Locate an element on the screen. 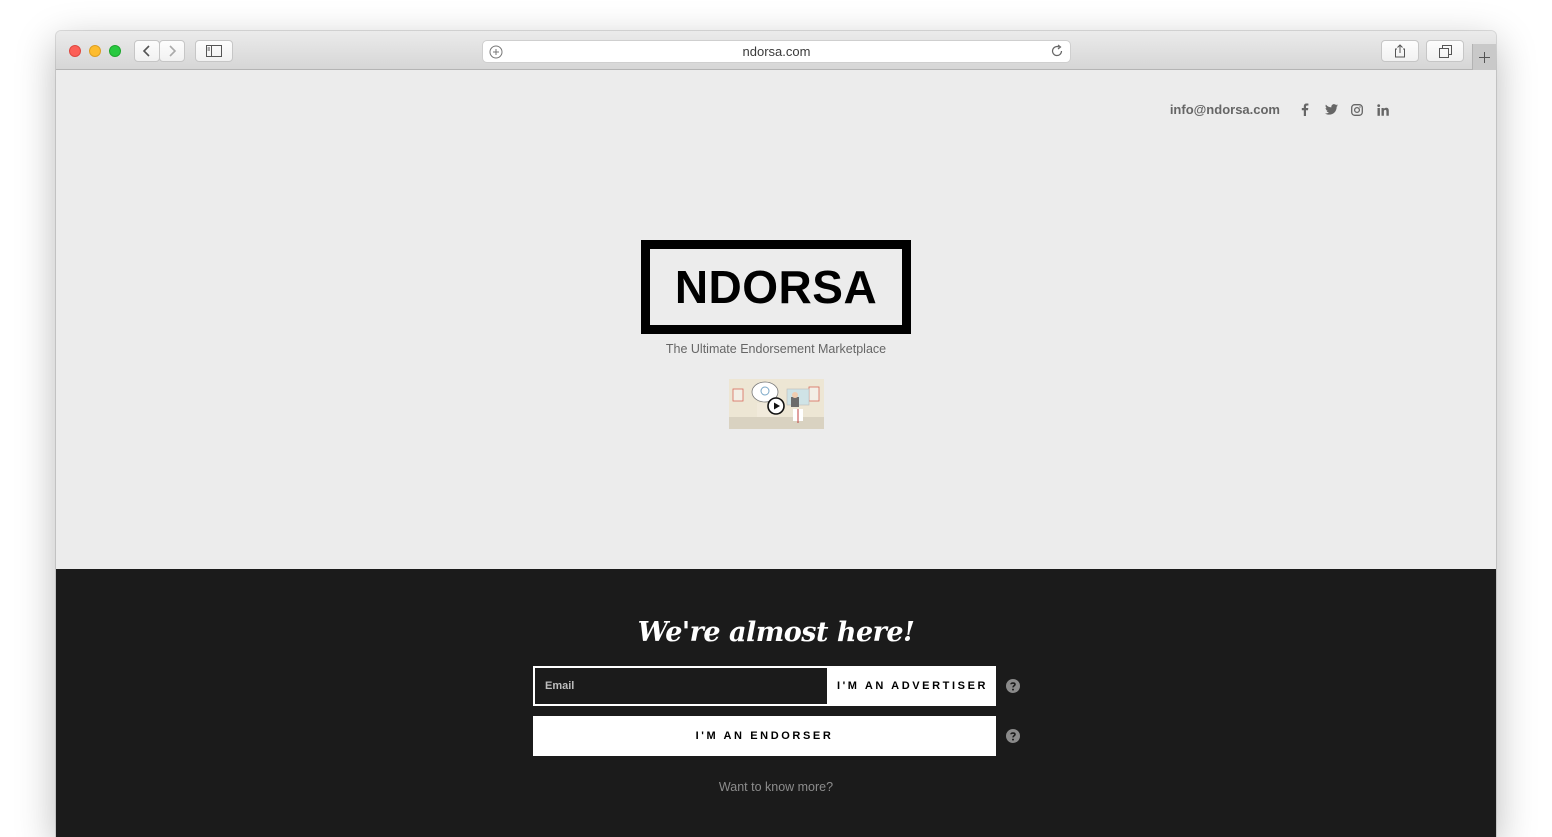  sidebar-icon is located at coordinates (214, 51).